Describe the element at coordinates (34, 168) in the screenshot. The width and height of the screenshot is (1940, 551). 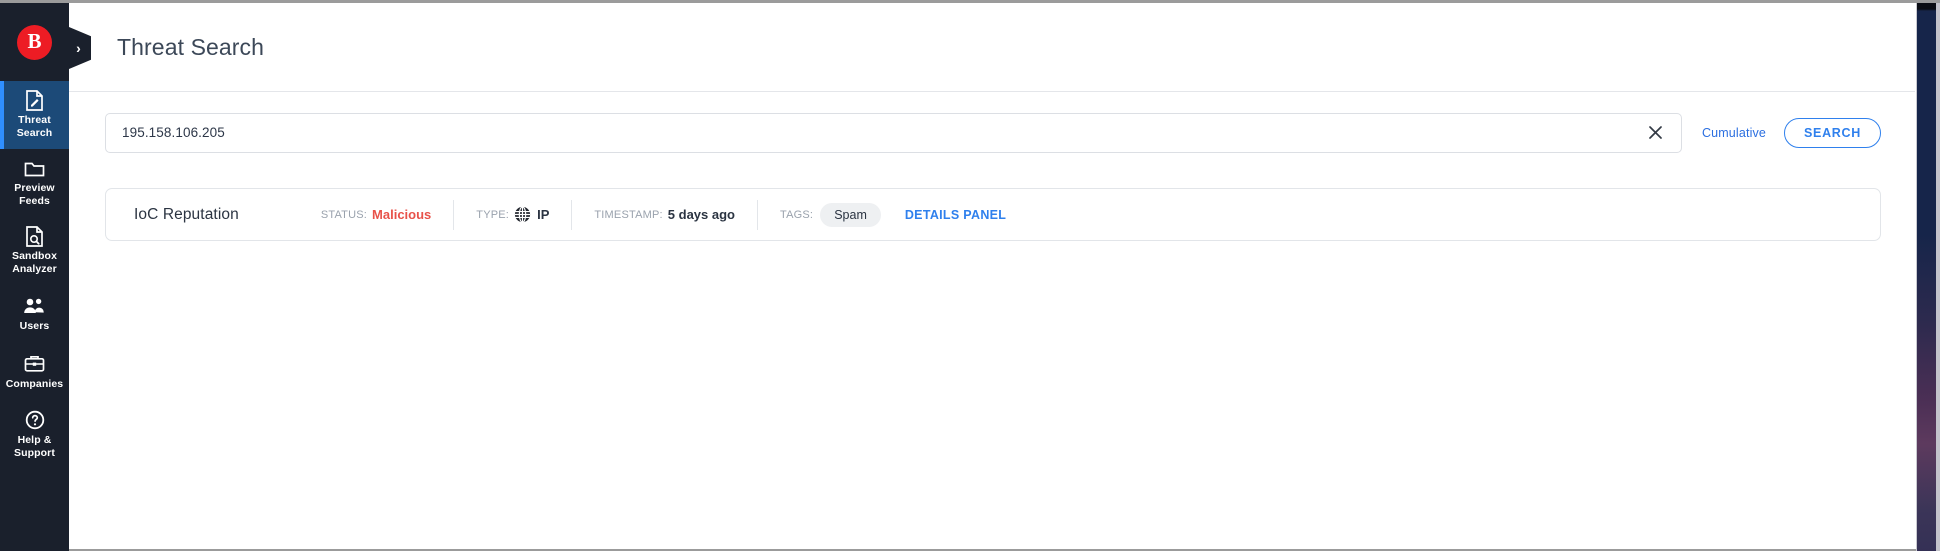
I see `folder-icon` at that location.